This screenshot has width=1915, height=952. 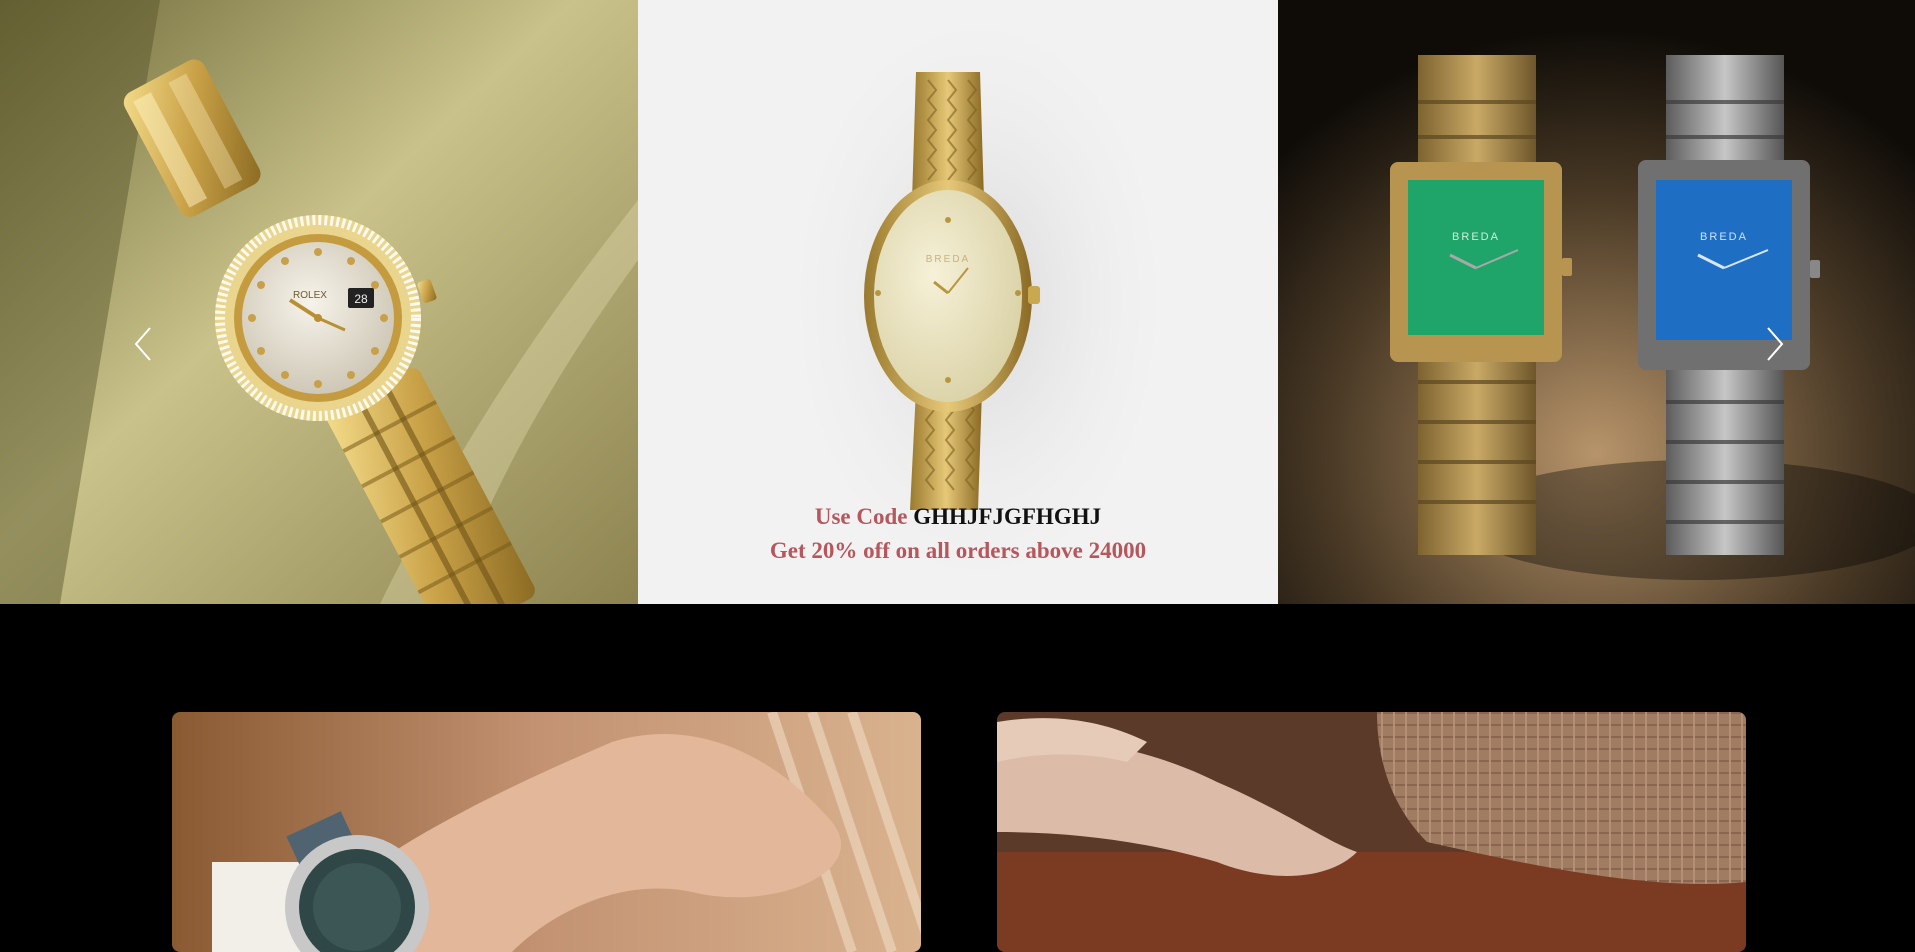 I want to click on promo-code-label: Use Code, so click(x=861, y=516).